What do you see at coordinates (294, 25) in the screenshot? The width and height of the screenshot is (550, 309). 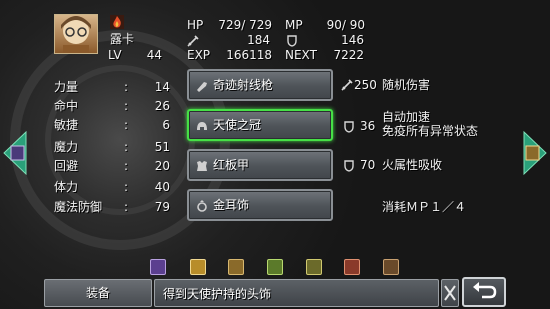 I see `mp-label: MP` at bounding box center [294, 25].